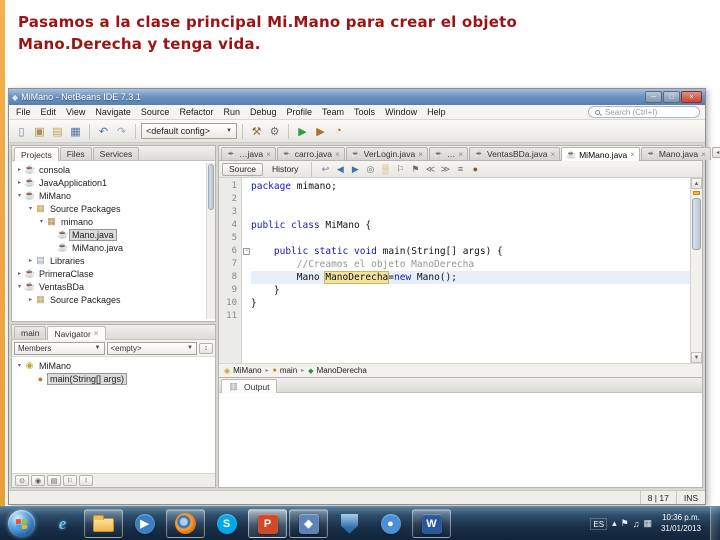 Image resolution: width=720 pixels, height=540 pixels. I want to click on search-input: Search (Ctrl+I), so click(644, 112).